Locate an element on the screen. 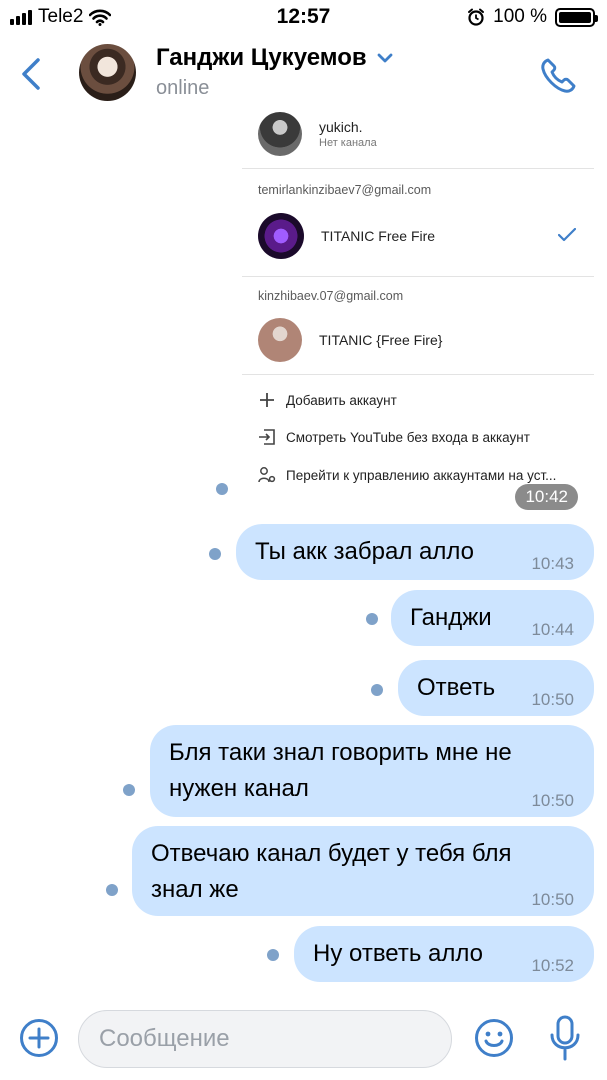 This screenshot has height=1080, width=607. call-button is located at coordinates (558, 76).